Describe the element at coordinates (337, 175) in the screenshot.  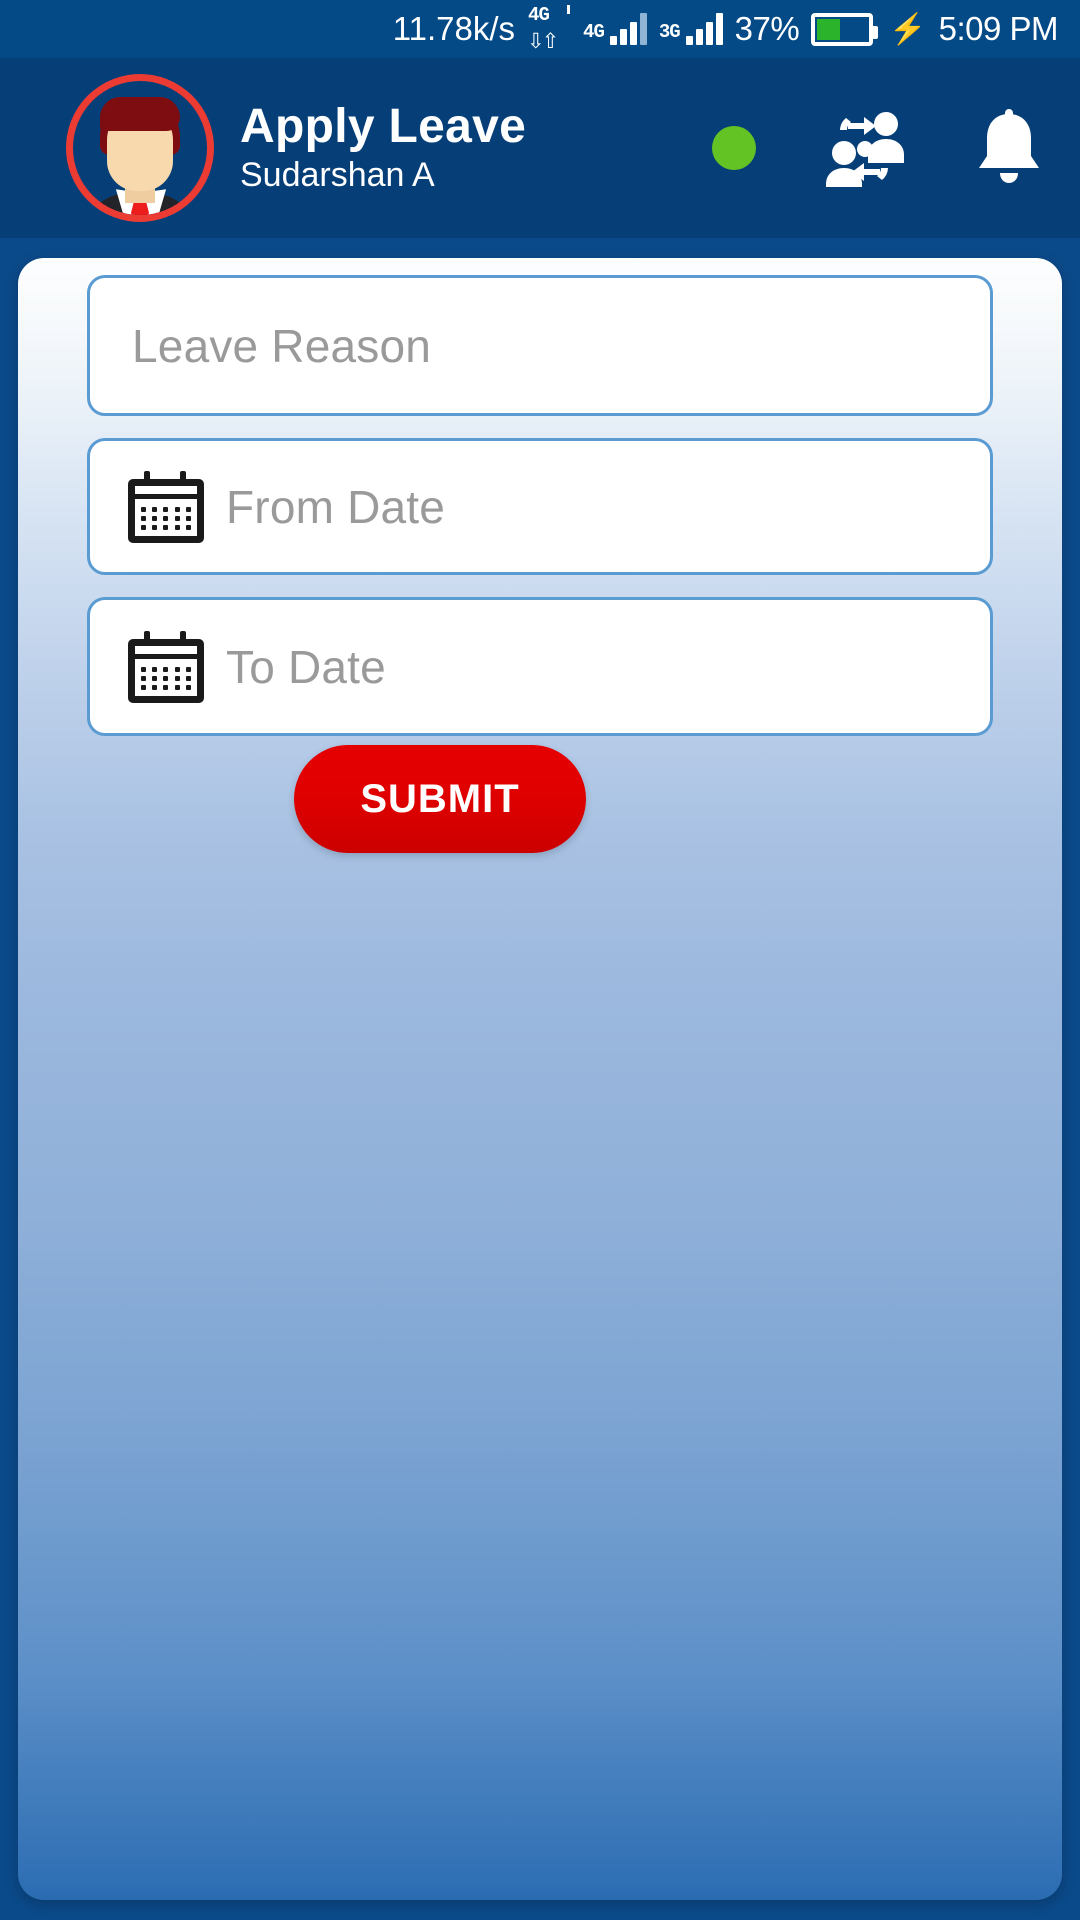
I see `user-name-label: Sudarshan A` at that location.